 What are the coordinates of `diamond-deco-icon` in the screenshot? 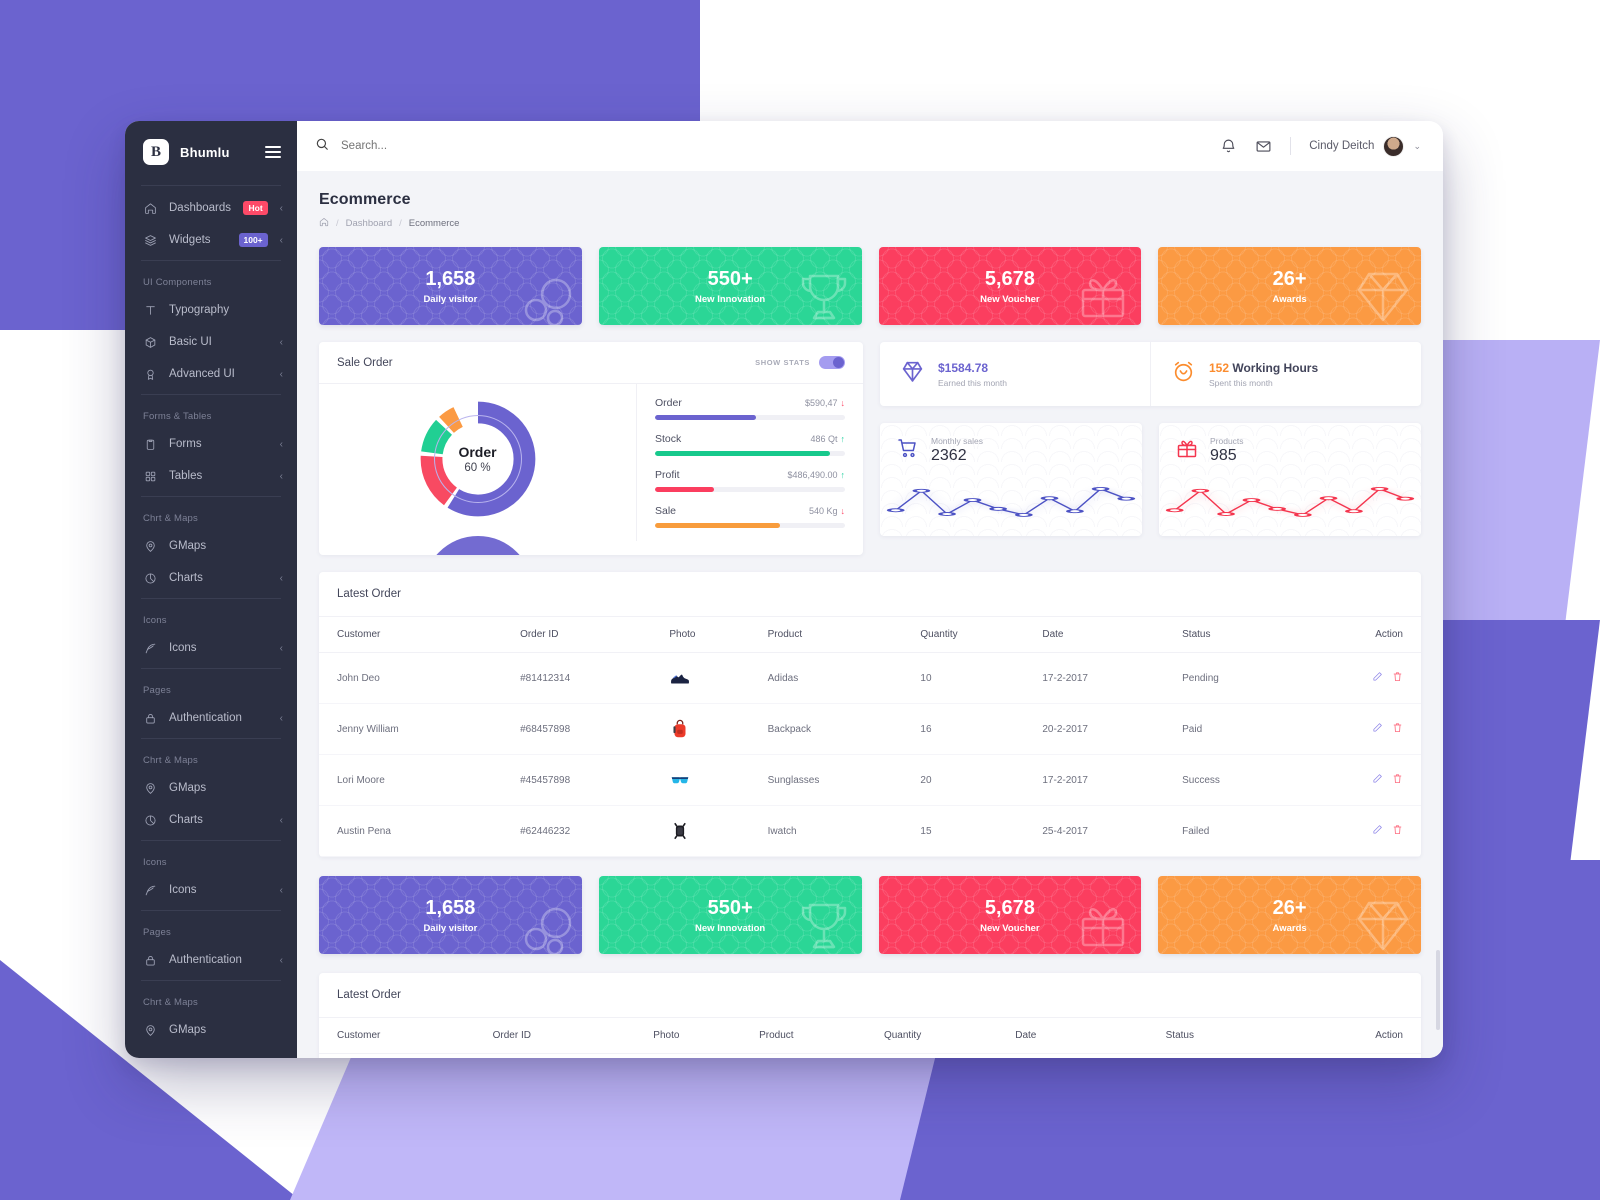 It's located at (1383, 295).